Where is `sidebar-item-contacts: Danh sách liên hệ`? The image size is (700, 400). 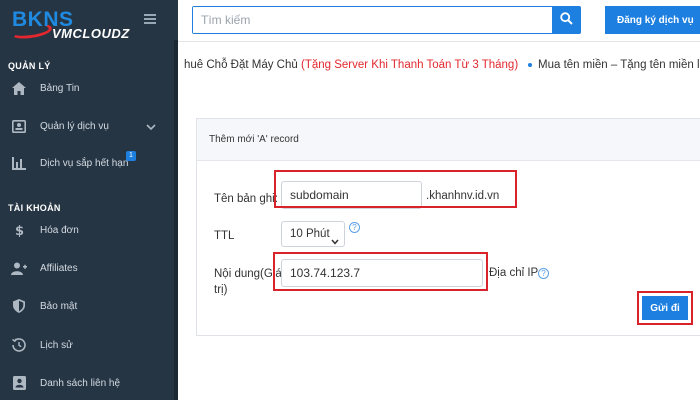
sidebar-item-contacts: Danh sách liên hệ is located at coordinates (87, 383).